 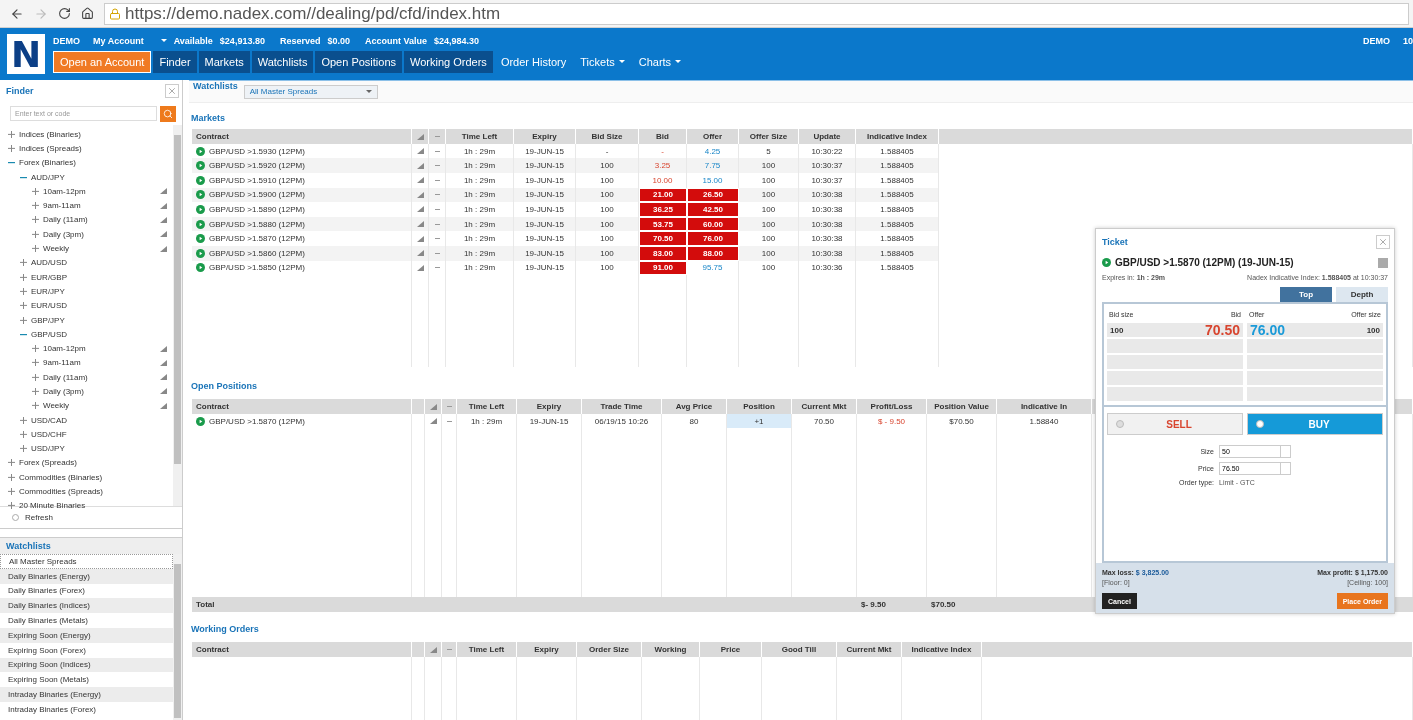 I want to click on contract-cell: GBP/USD >1.5900 (12PM), so click(x=302, y=195).